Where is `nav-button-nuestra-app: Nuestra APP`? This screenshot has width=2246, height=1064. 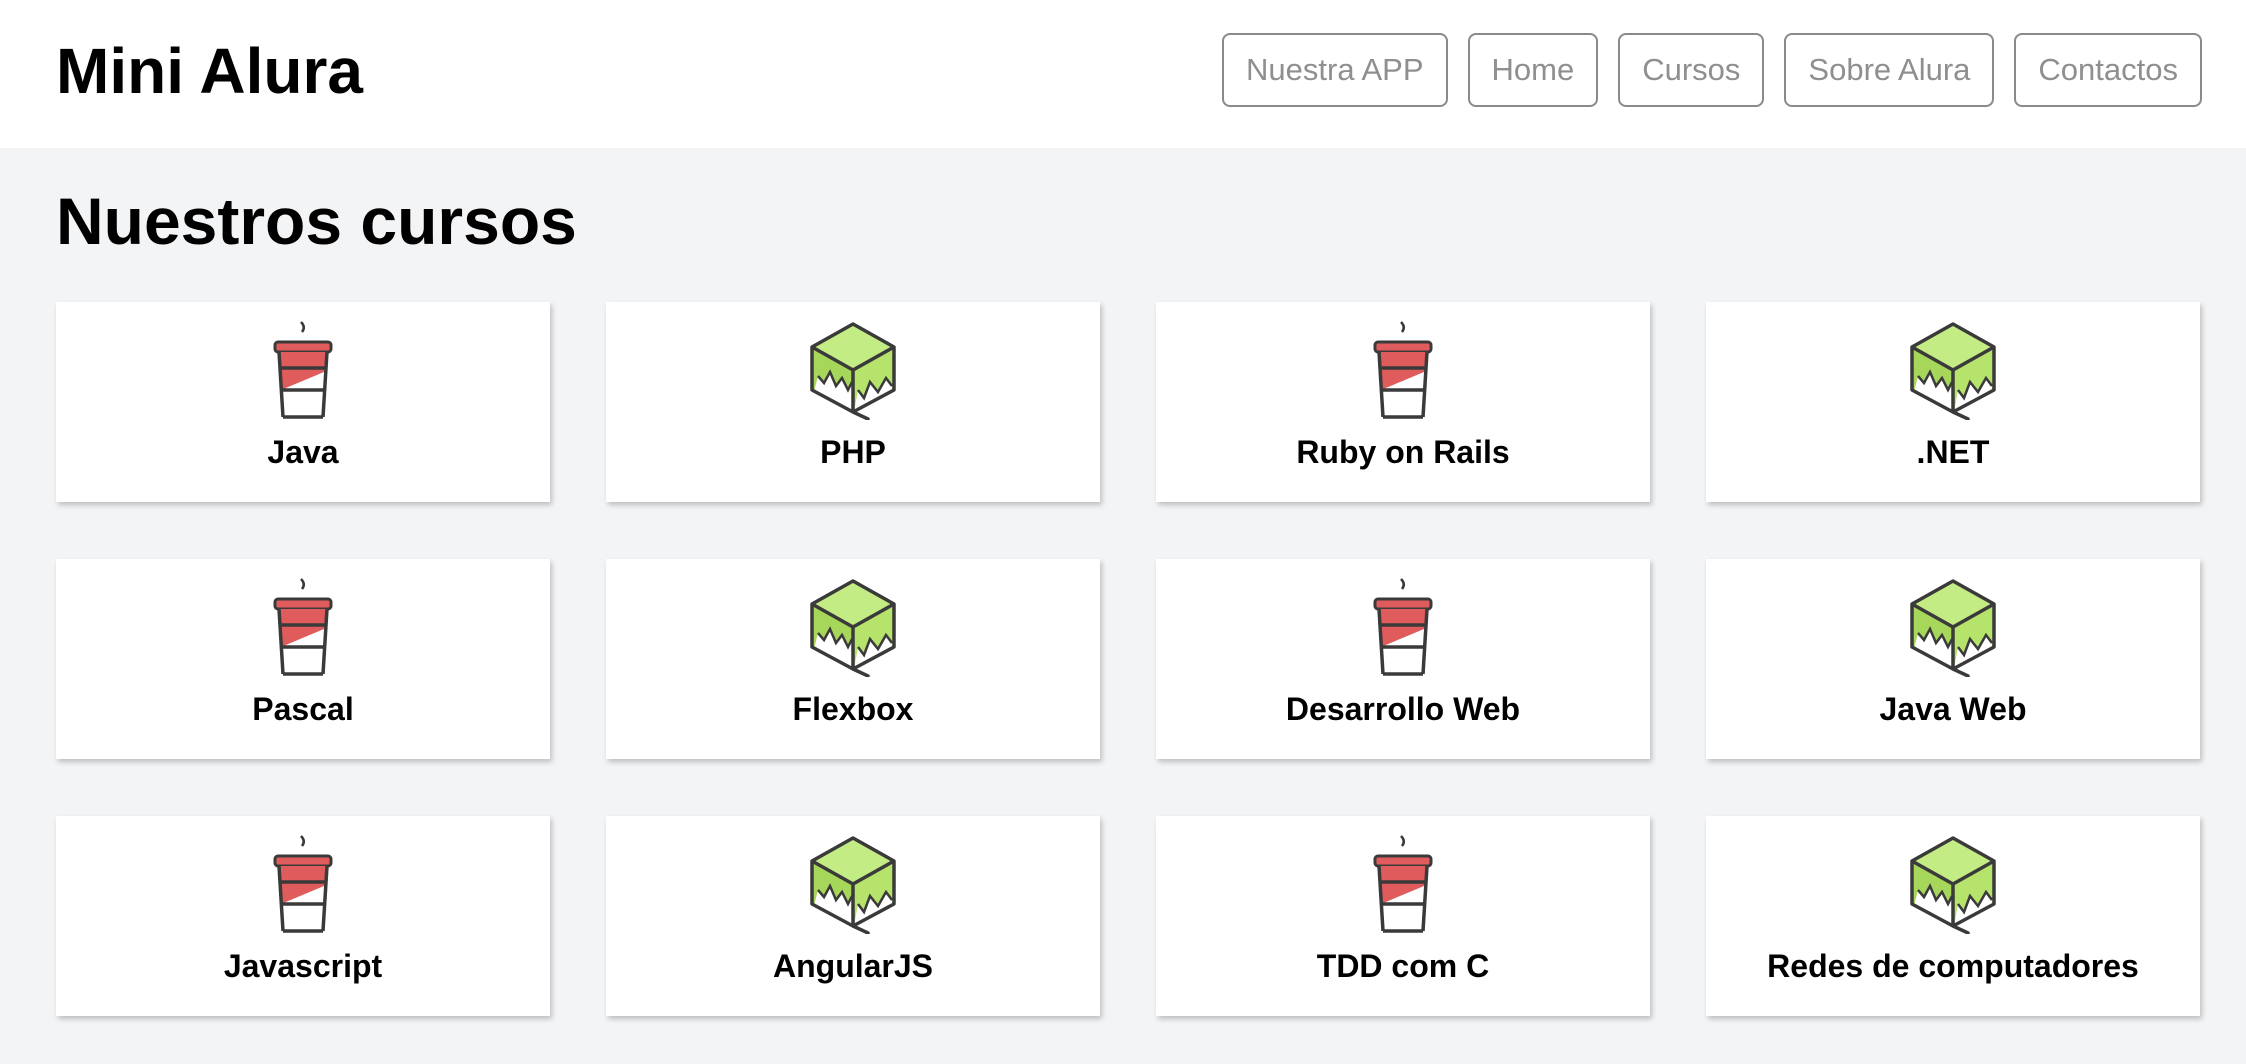
nav-button-nuestra-app: Nuestra APP is located at coordinates (1335, 70).